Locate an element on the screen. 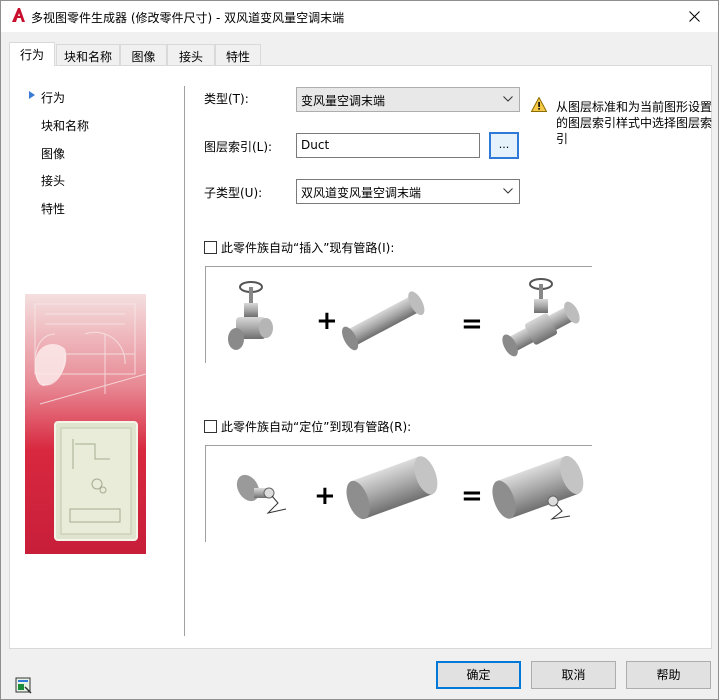 The width and height of the screenshot is (719, 700). type-label: 类型(T): is located at coordinates (226, 99).